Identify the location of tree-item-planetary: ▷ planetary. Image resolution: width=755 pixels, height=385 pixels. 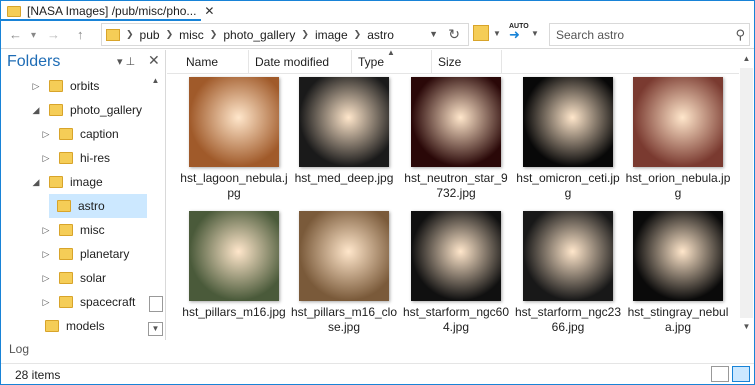
(74, 254).